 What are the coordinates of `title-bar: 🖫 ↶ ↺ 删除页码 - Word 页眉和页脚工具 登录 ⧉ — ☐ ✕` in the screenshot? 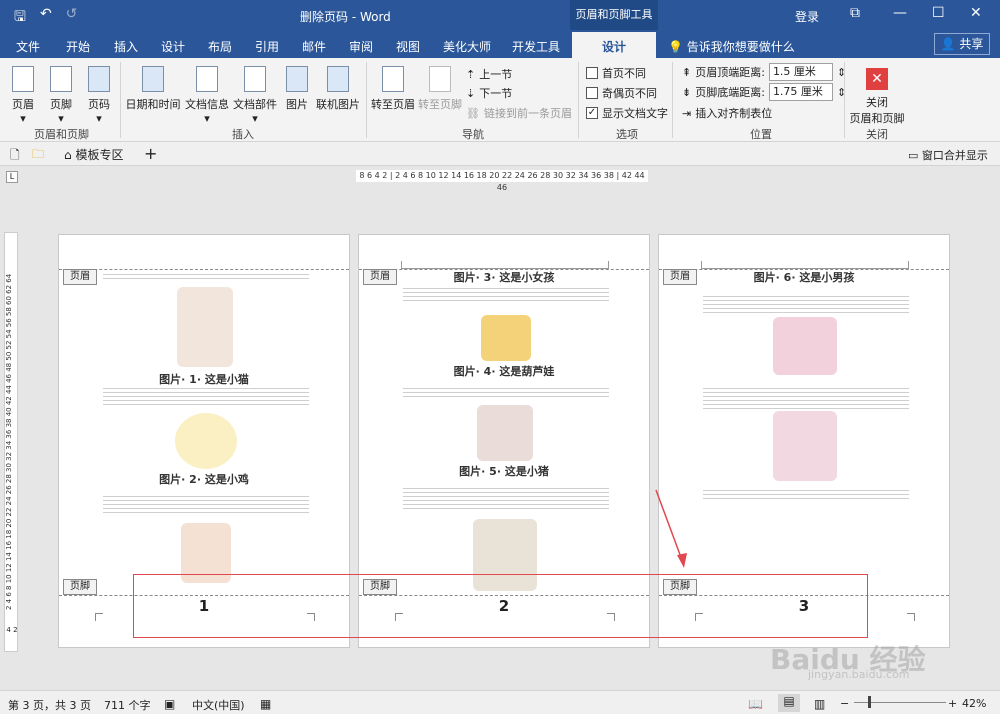 It's located at (500, 15).